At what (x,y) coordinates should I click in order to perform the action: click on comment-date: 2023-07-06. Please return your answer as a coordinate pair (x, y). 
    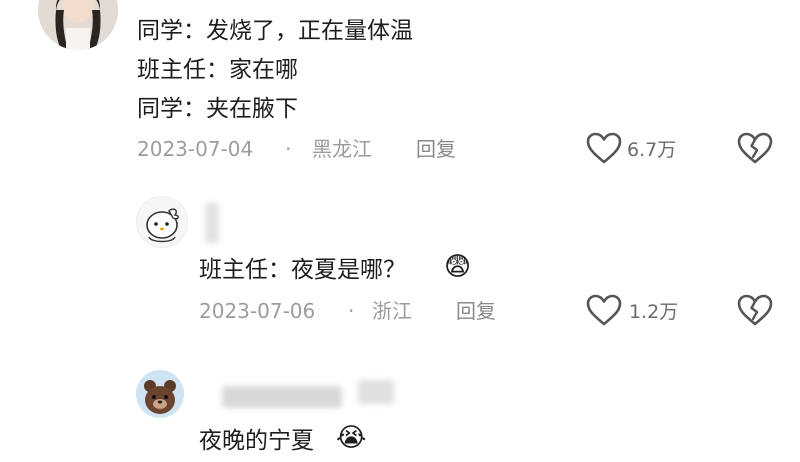
    Looking at the image, I should click on (257, 311).